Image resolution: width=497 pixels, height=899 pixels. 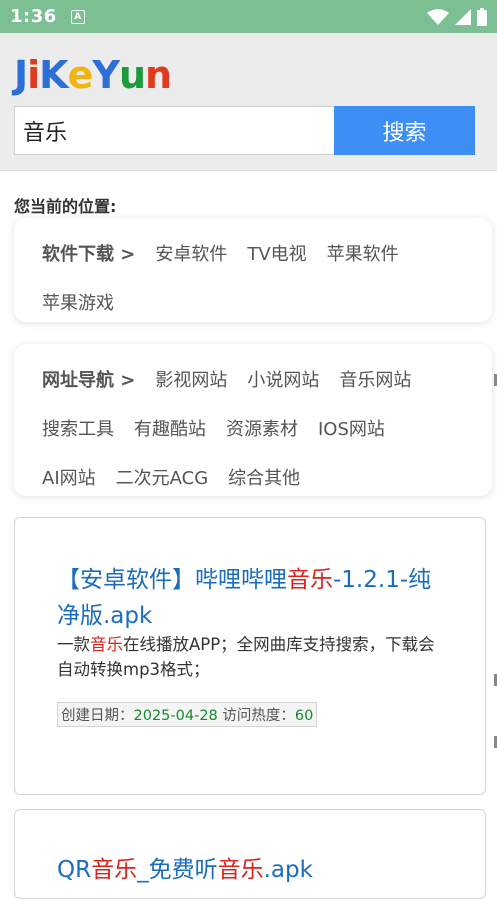 What do you see at coordinates (78, 428) in the screenshot?
I see `nav-link: 搜索工具` at bounding box center [78, 428].